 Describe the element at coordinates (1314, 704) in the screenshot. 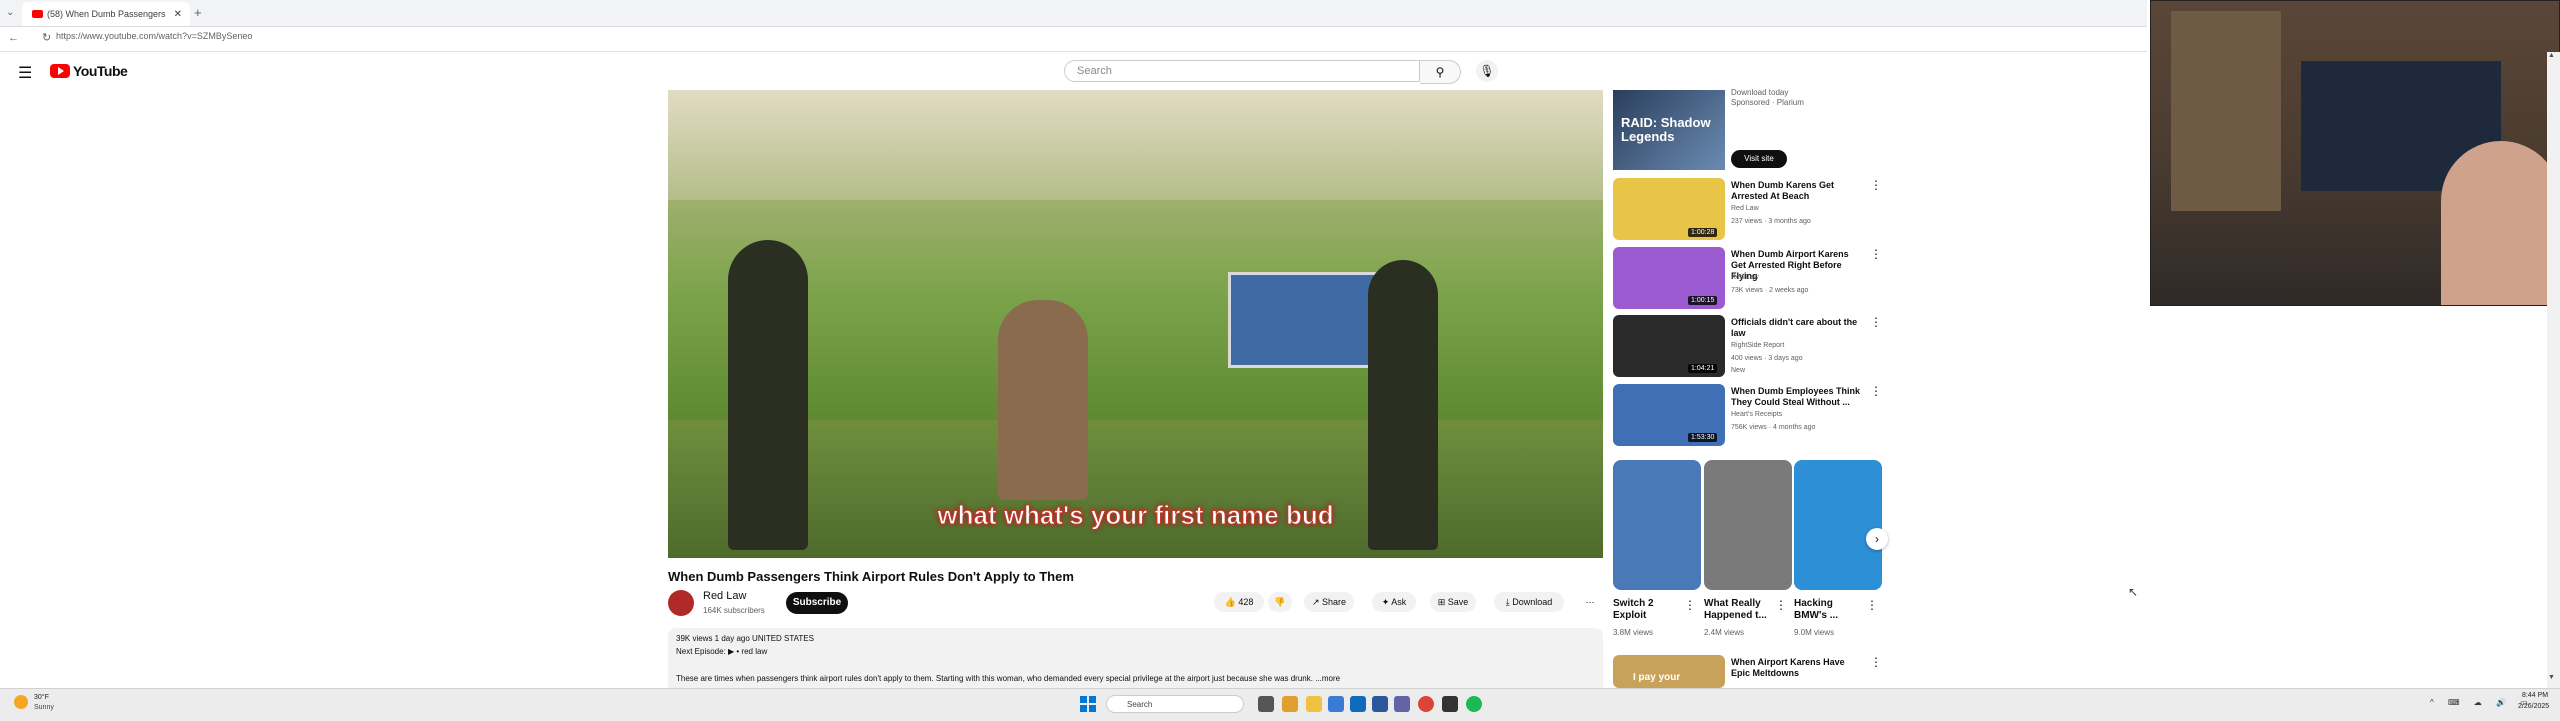

I see `file-explorer-icon` at that location.